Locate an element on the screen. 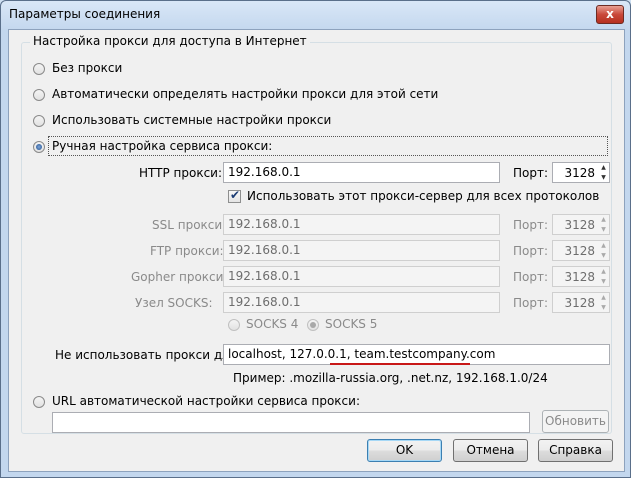 Image resolution: width=631 pixels, height=478 pixels. share-proxy-checkbox: ✔ is located at coordinates (234, 195).